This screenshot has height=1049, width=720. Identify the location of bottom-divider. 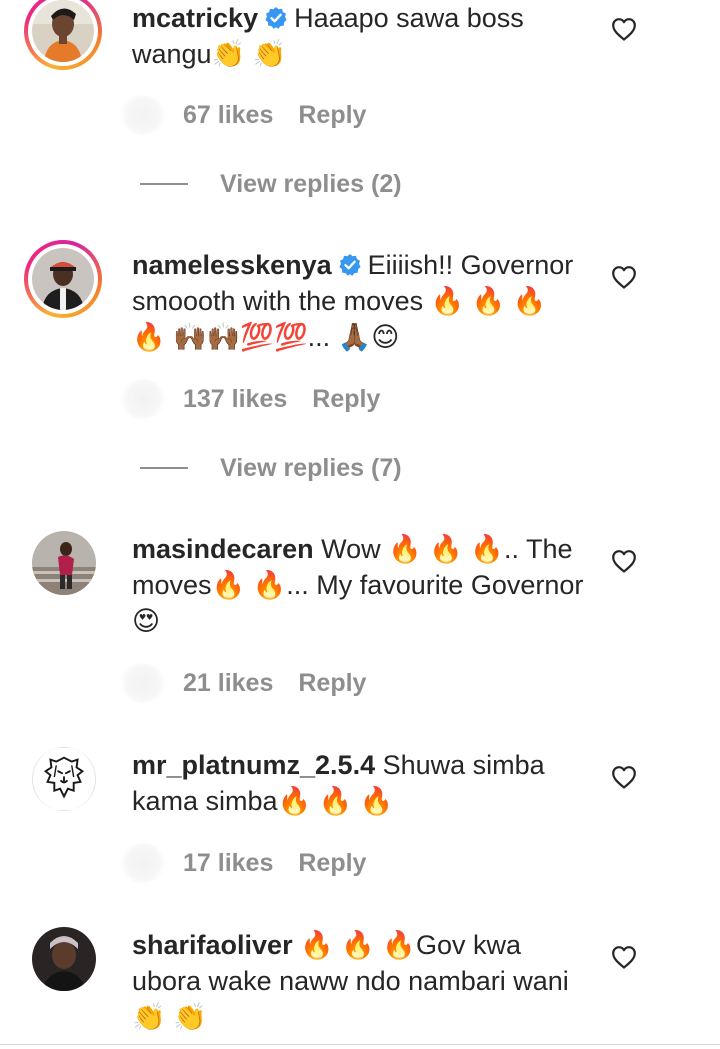
(360, 1044).